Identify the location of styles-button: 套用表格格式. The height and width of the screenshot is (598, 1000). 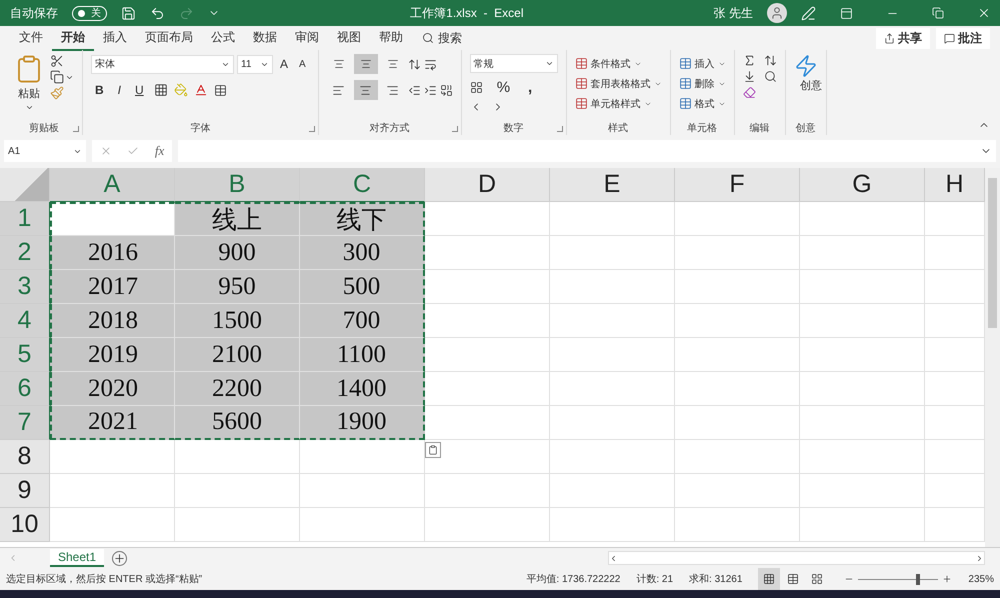
(618, 83).